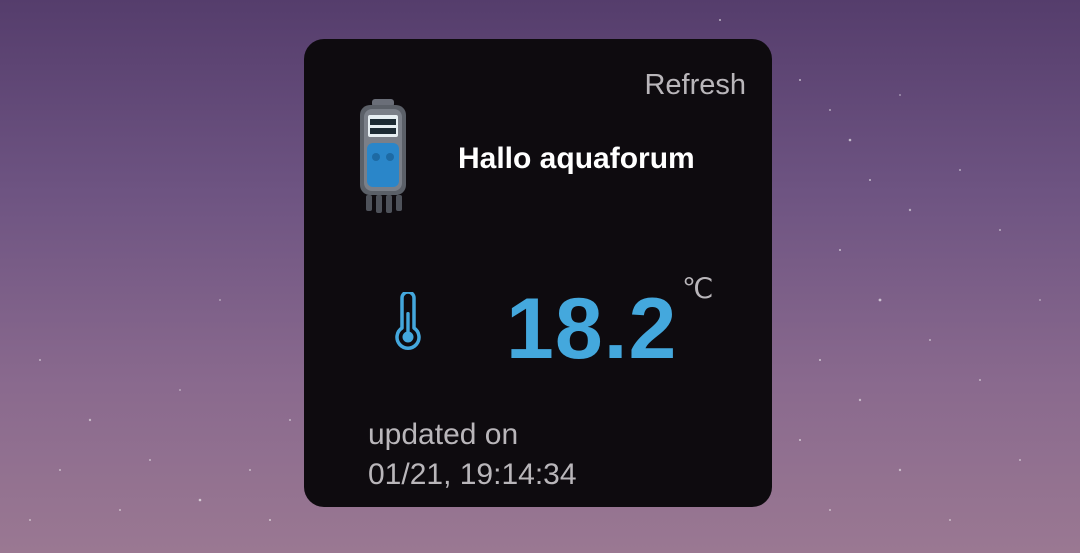  What do you see at coordinates (472, 474) in the screenshot?
I see `updated-timestamp: 01/21, 19:14:34` at bounding box center [472, 474].